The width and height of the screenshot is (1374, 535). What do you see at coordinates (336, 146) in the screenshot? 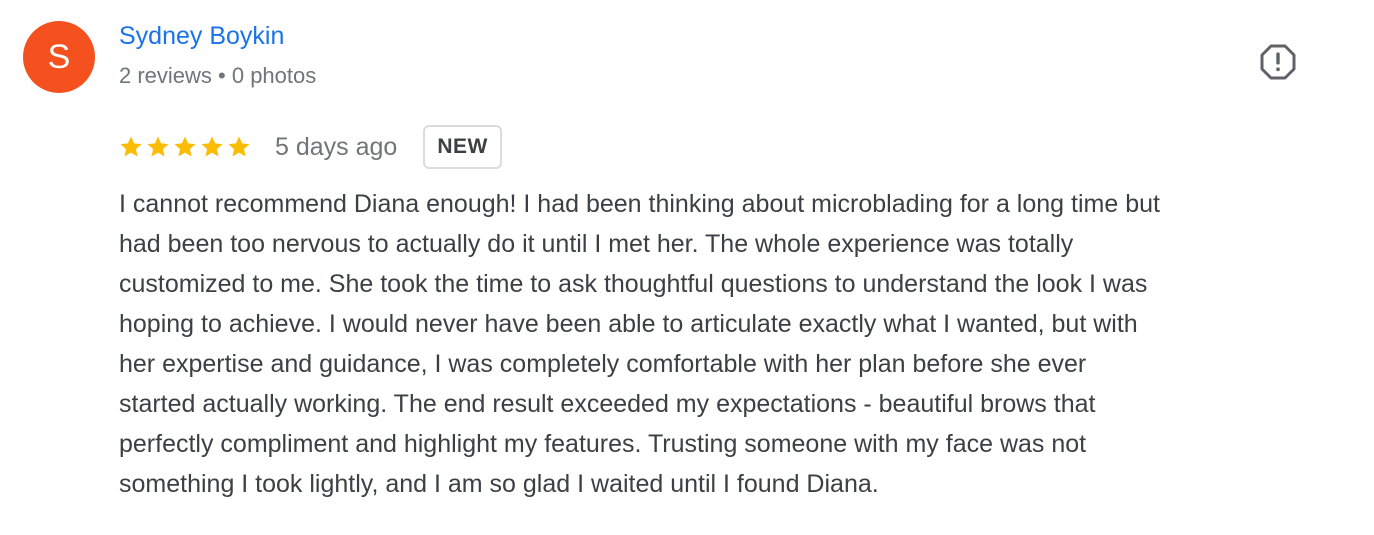
I see `review-date: 5 days ago` at bounding box center [336, 146].